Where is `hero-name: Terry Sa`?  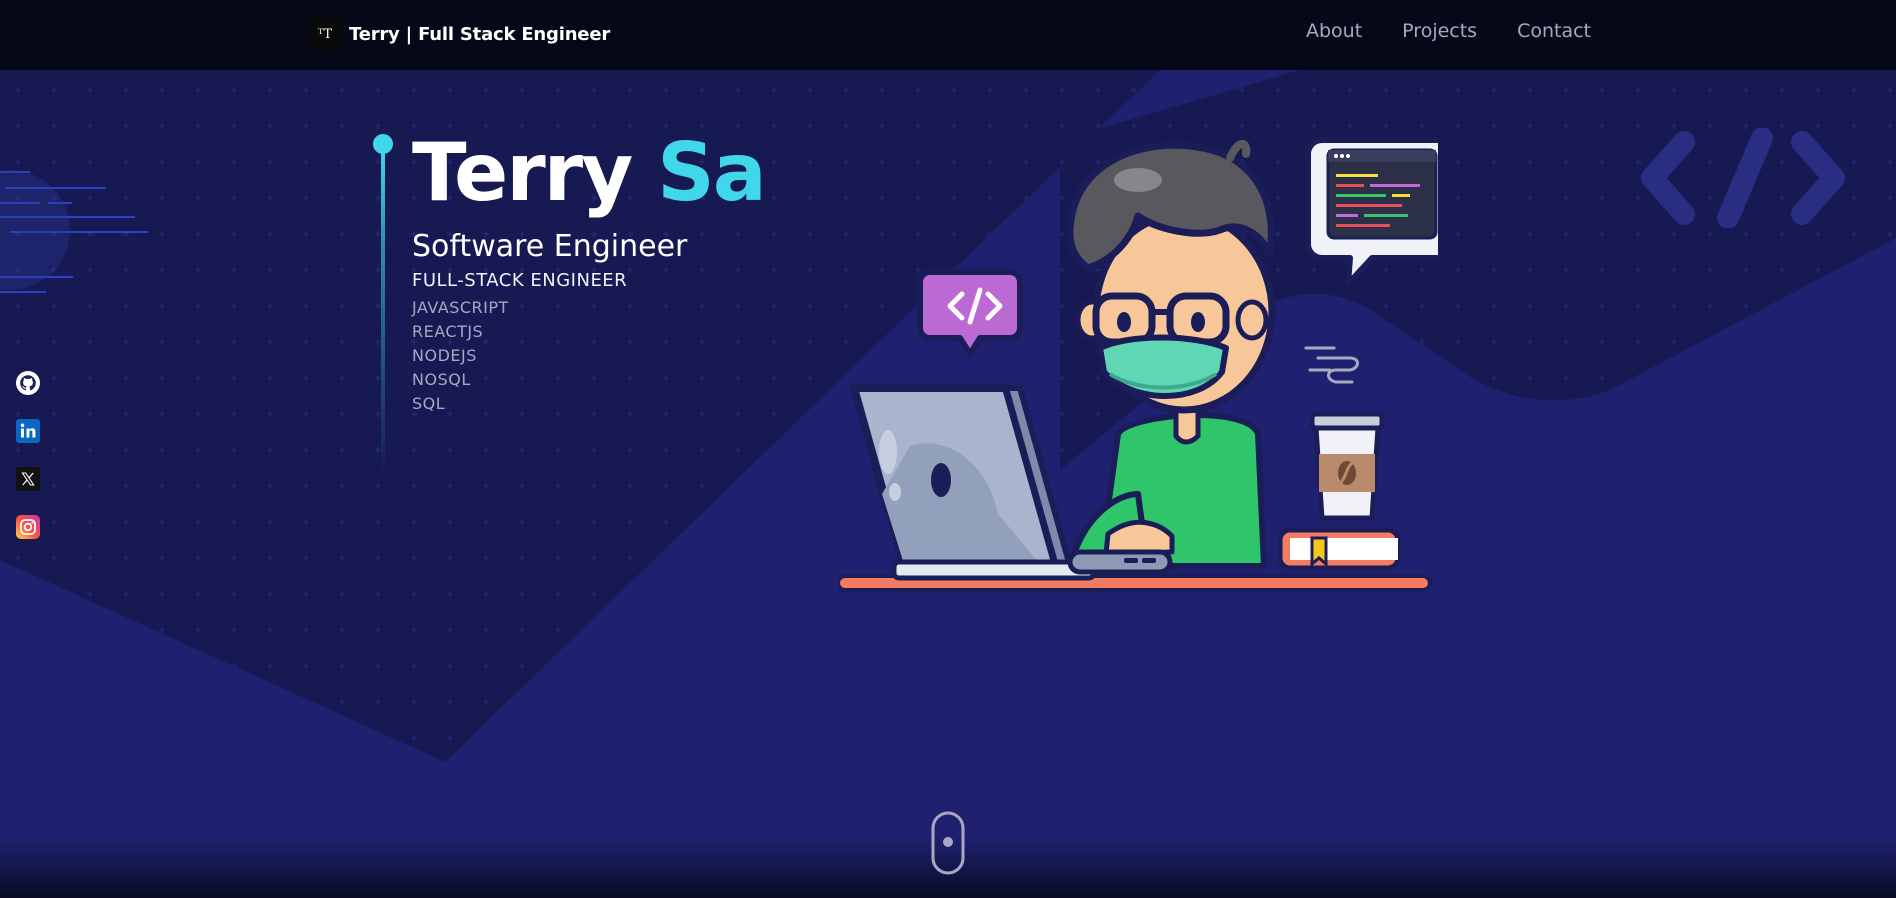
hero-name: Terry Sa is located at coordinates (589, 173).